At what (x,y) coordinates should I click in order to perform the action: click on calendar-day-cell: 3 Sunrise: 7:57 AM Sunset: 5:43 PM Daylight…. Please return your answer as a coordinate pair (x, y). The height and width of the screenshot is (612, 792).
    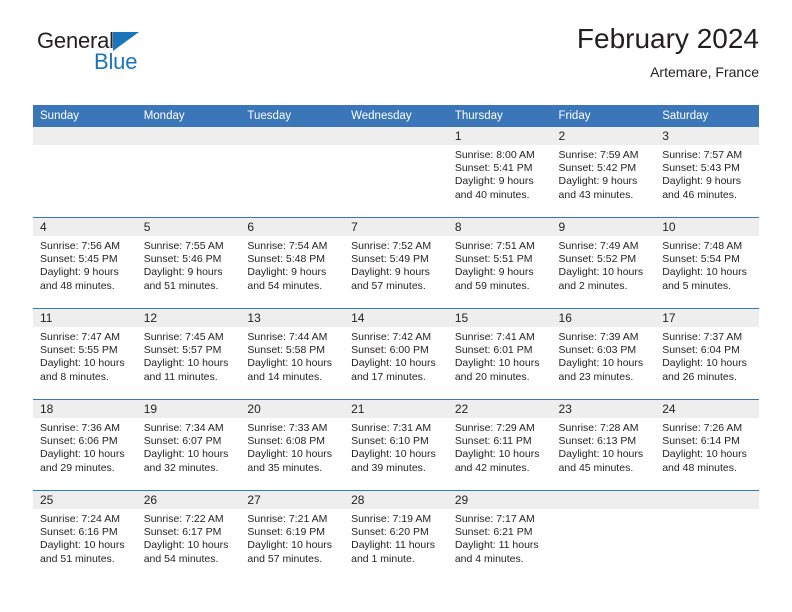
    Looking at the image, I should click on (707, 172).